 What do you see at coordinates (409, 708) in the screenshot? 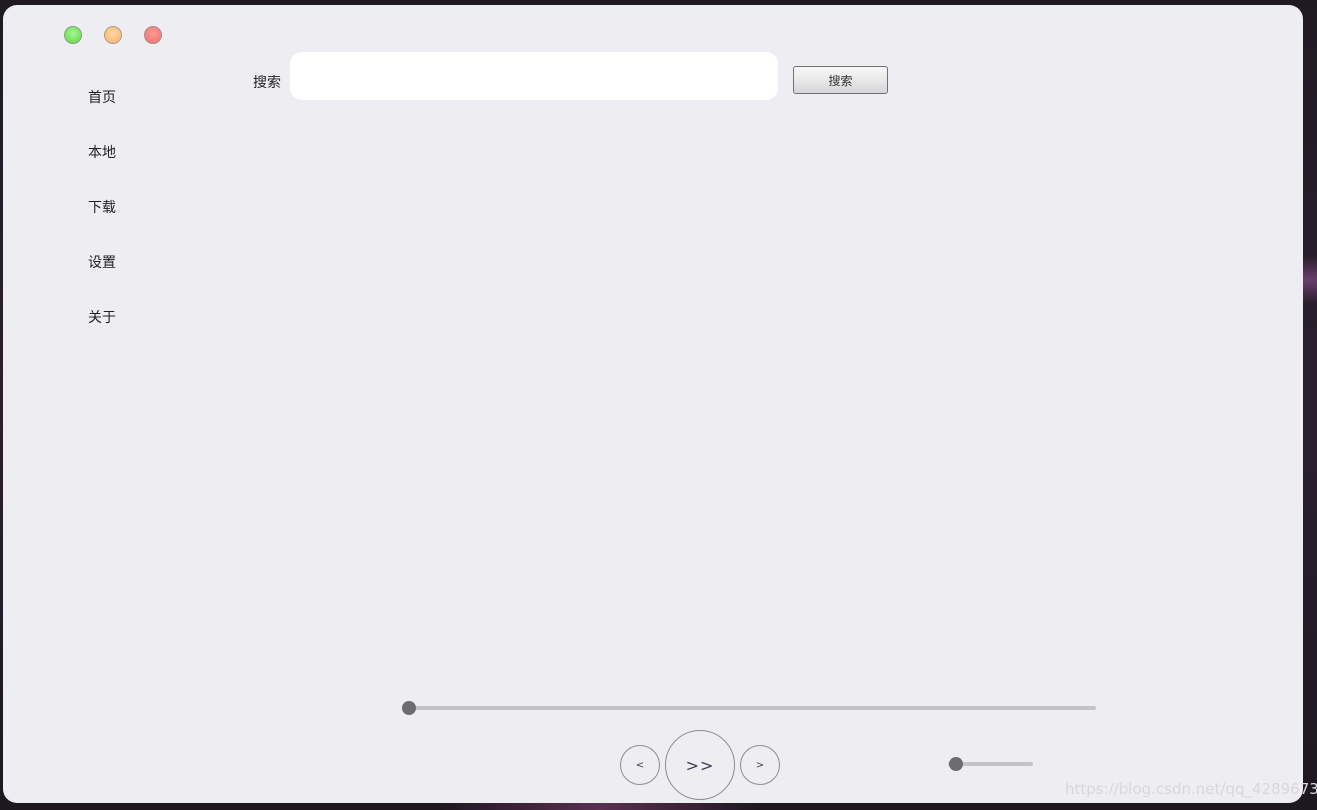
I see `progress-slider-handle` at bounding box center [409, 708].